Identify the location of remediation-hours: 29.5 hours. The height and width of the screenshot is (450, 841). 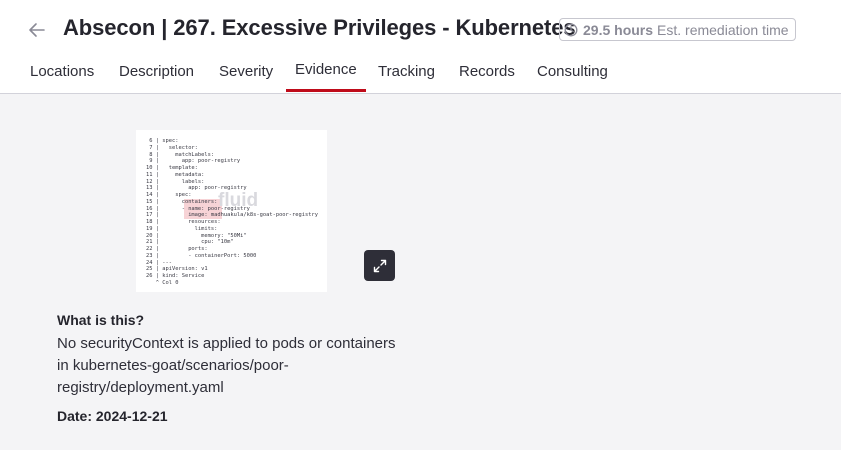
(618, 29).